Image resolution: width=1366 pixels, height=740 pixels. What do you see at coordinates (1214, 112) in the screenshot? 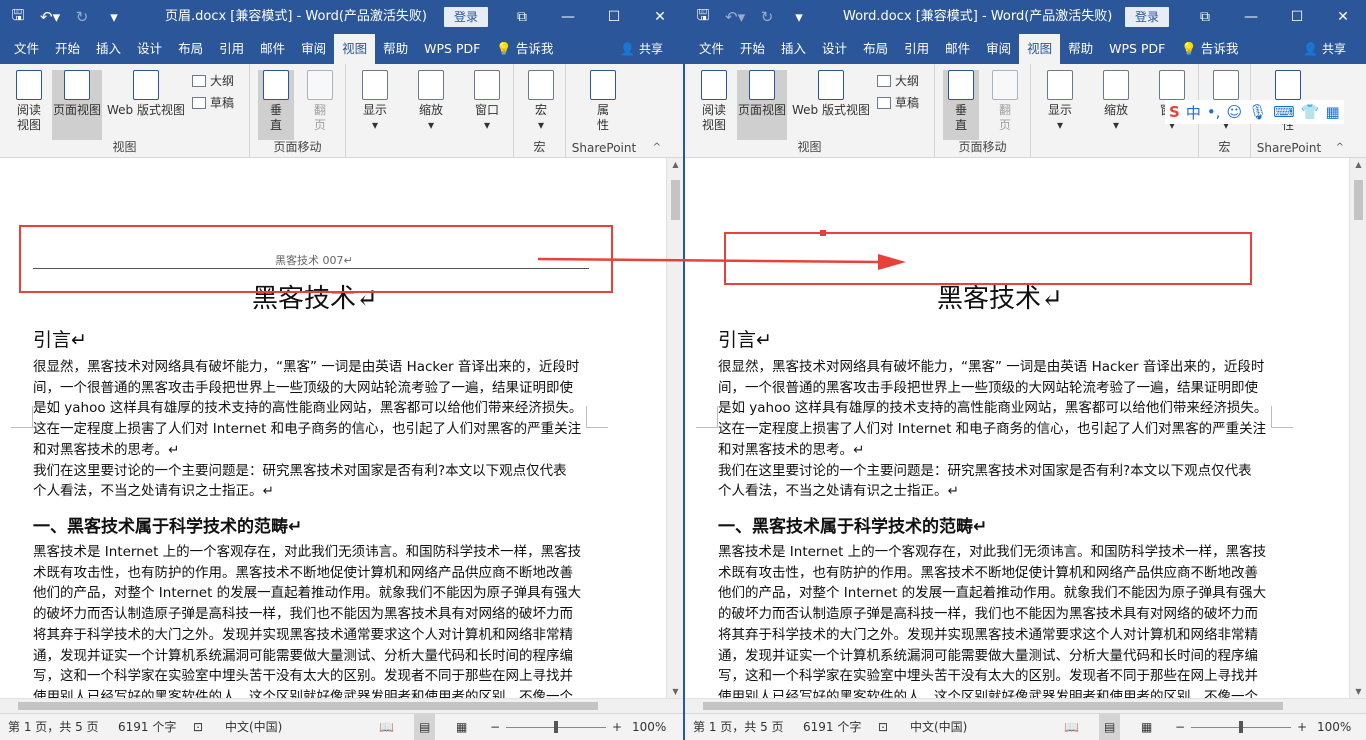
I see `ime-punctuation-icon: •,` at bounding box center [1214, 112].